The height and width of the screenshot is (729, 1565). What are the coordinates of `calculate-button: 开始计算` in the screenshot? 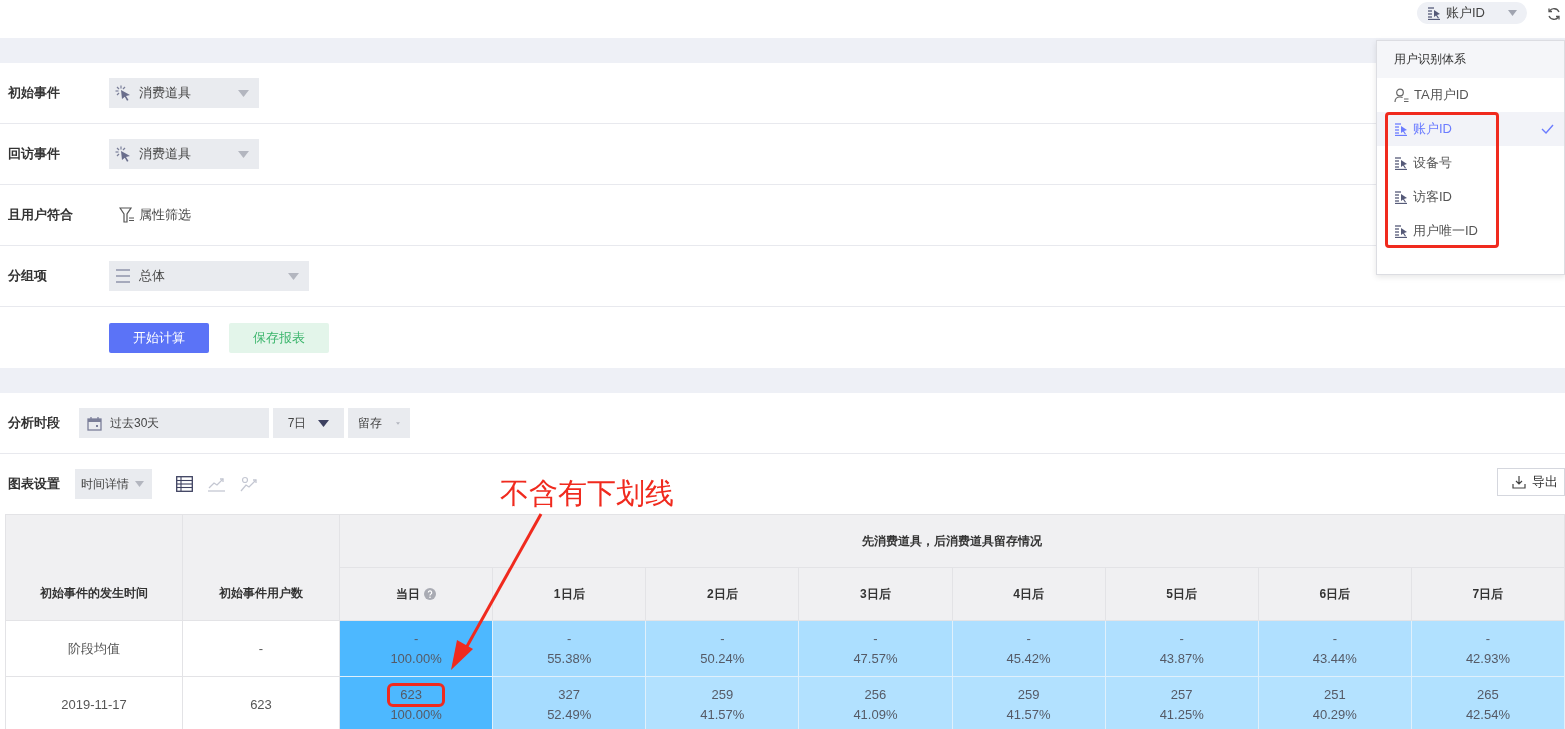 It's located at (159, 337).